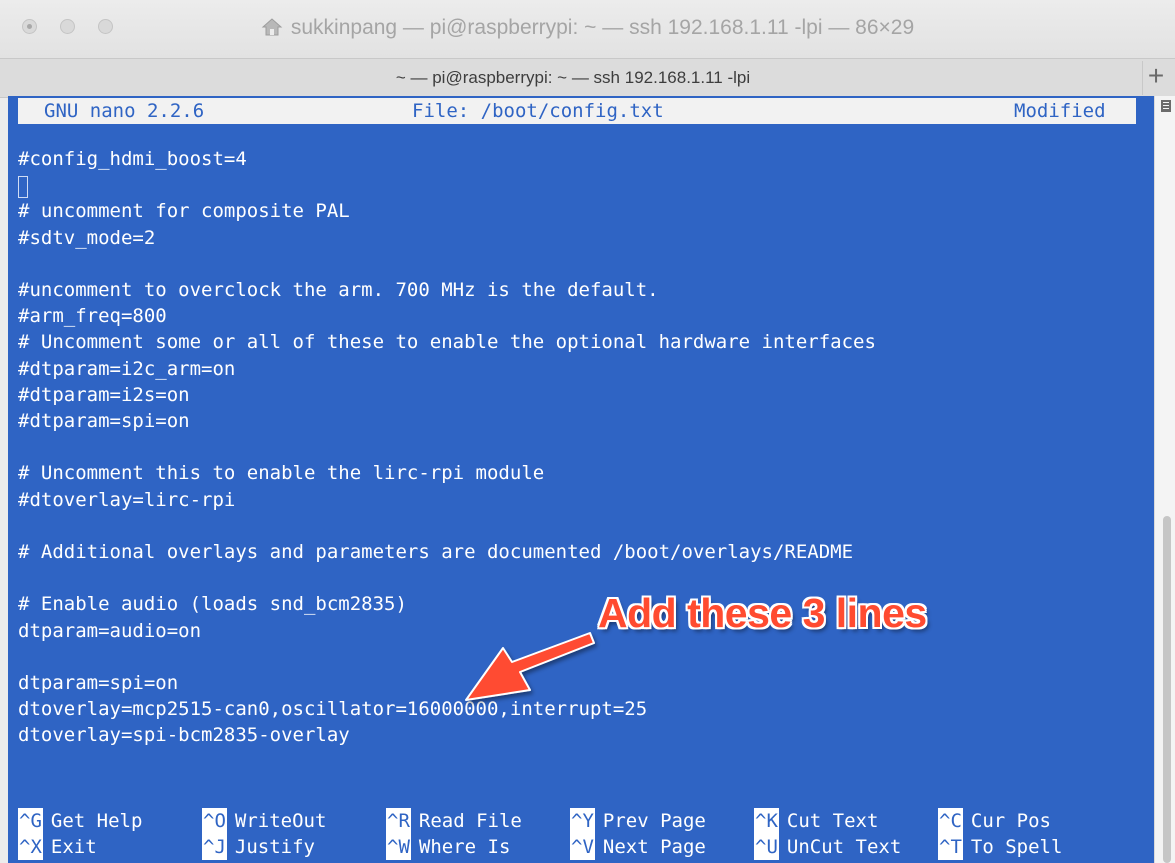  Describe the element at coordinates (127, 499) in the screenshot. I see `file-line: #dtoverlay=lirc-rpi` at that location.